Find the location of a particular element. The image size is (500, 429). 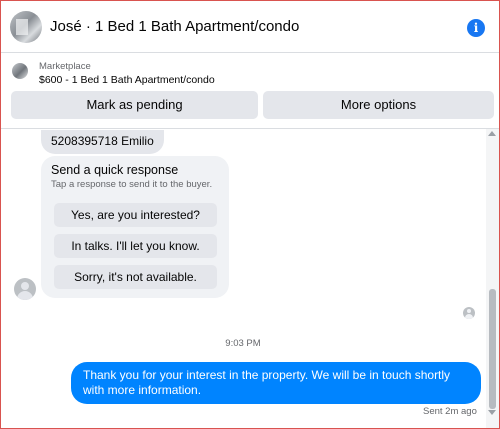

scrollbar is located at coordinates (492, 278).